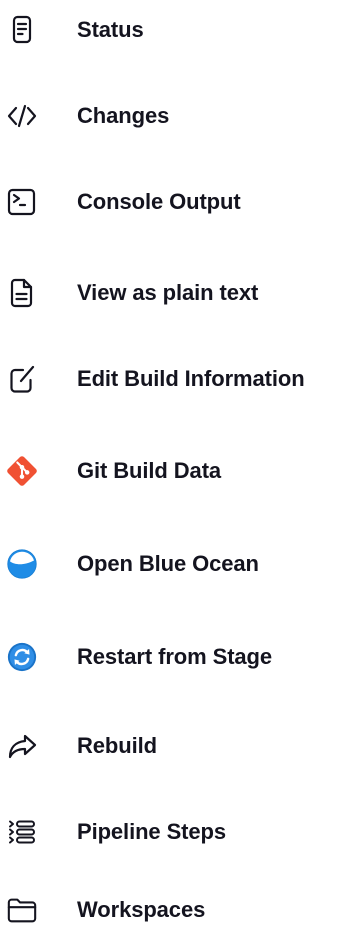  I want to click on task-workspaces: Workspaces, so click(179, 910).